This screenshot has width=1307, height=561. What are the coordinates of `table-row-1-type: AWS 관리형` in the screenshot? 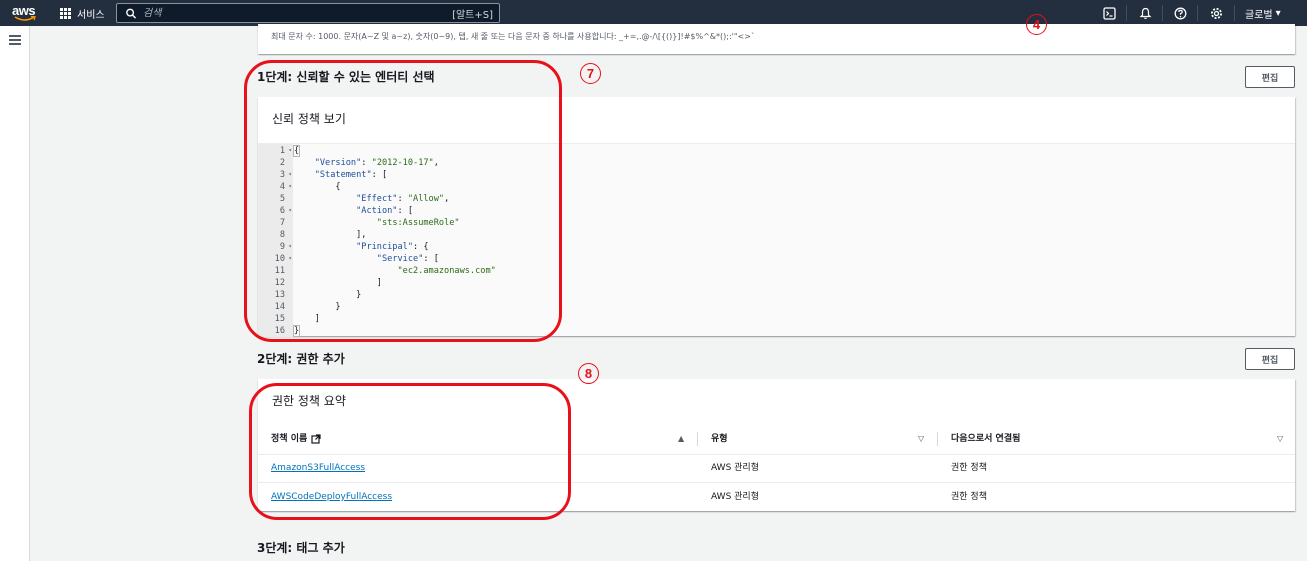 It's located at (735, 468).